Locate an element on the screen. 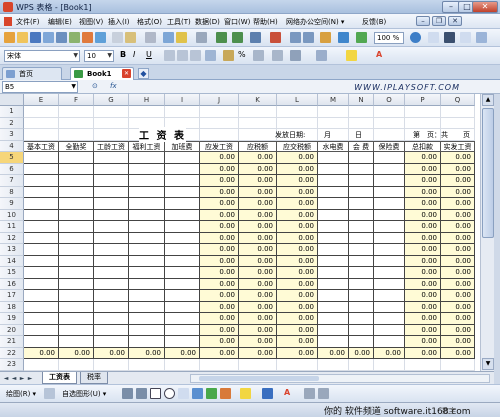 The width and height of the screenshot is (500, 417). autoshapes-menu: 自选图形(U) ▾ is located at coordinates (84, 394).